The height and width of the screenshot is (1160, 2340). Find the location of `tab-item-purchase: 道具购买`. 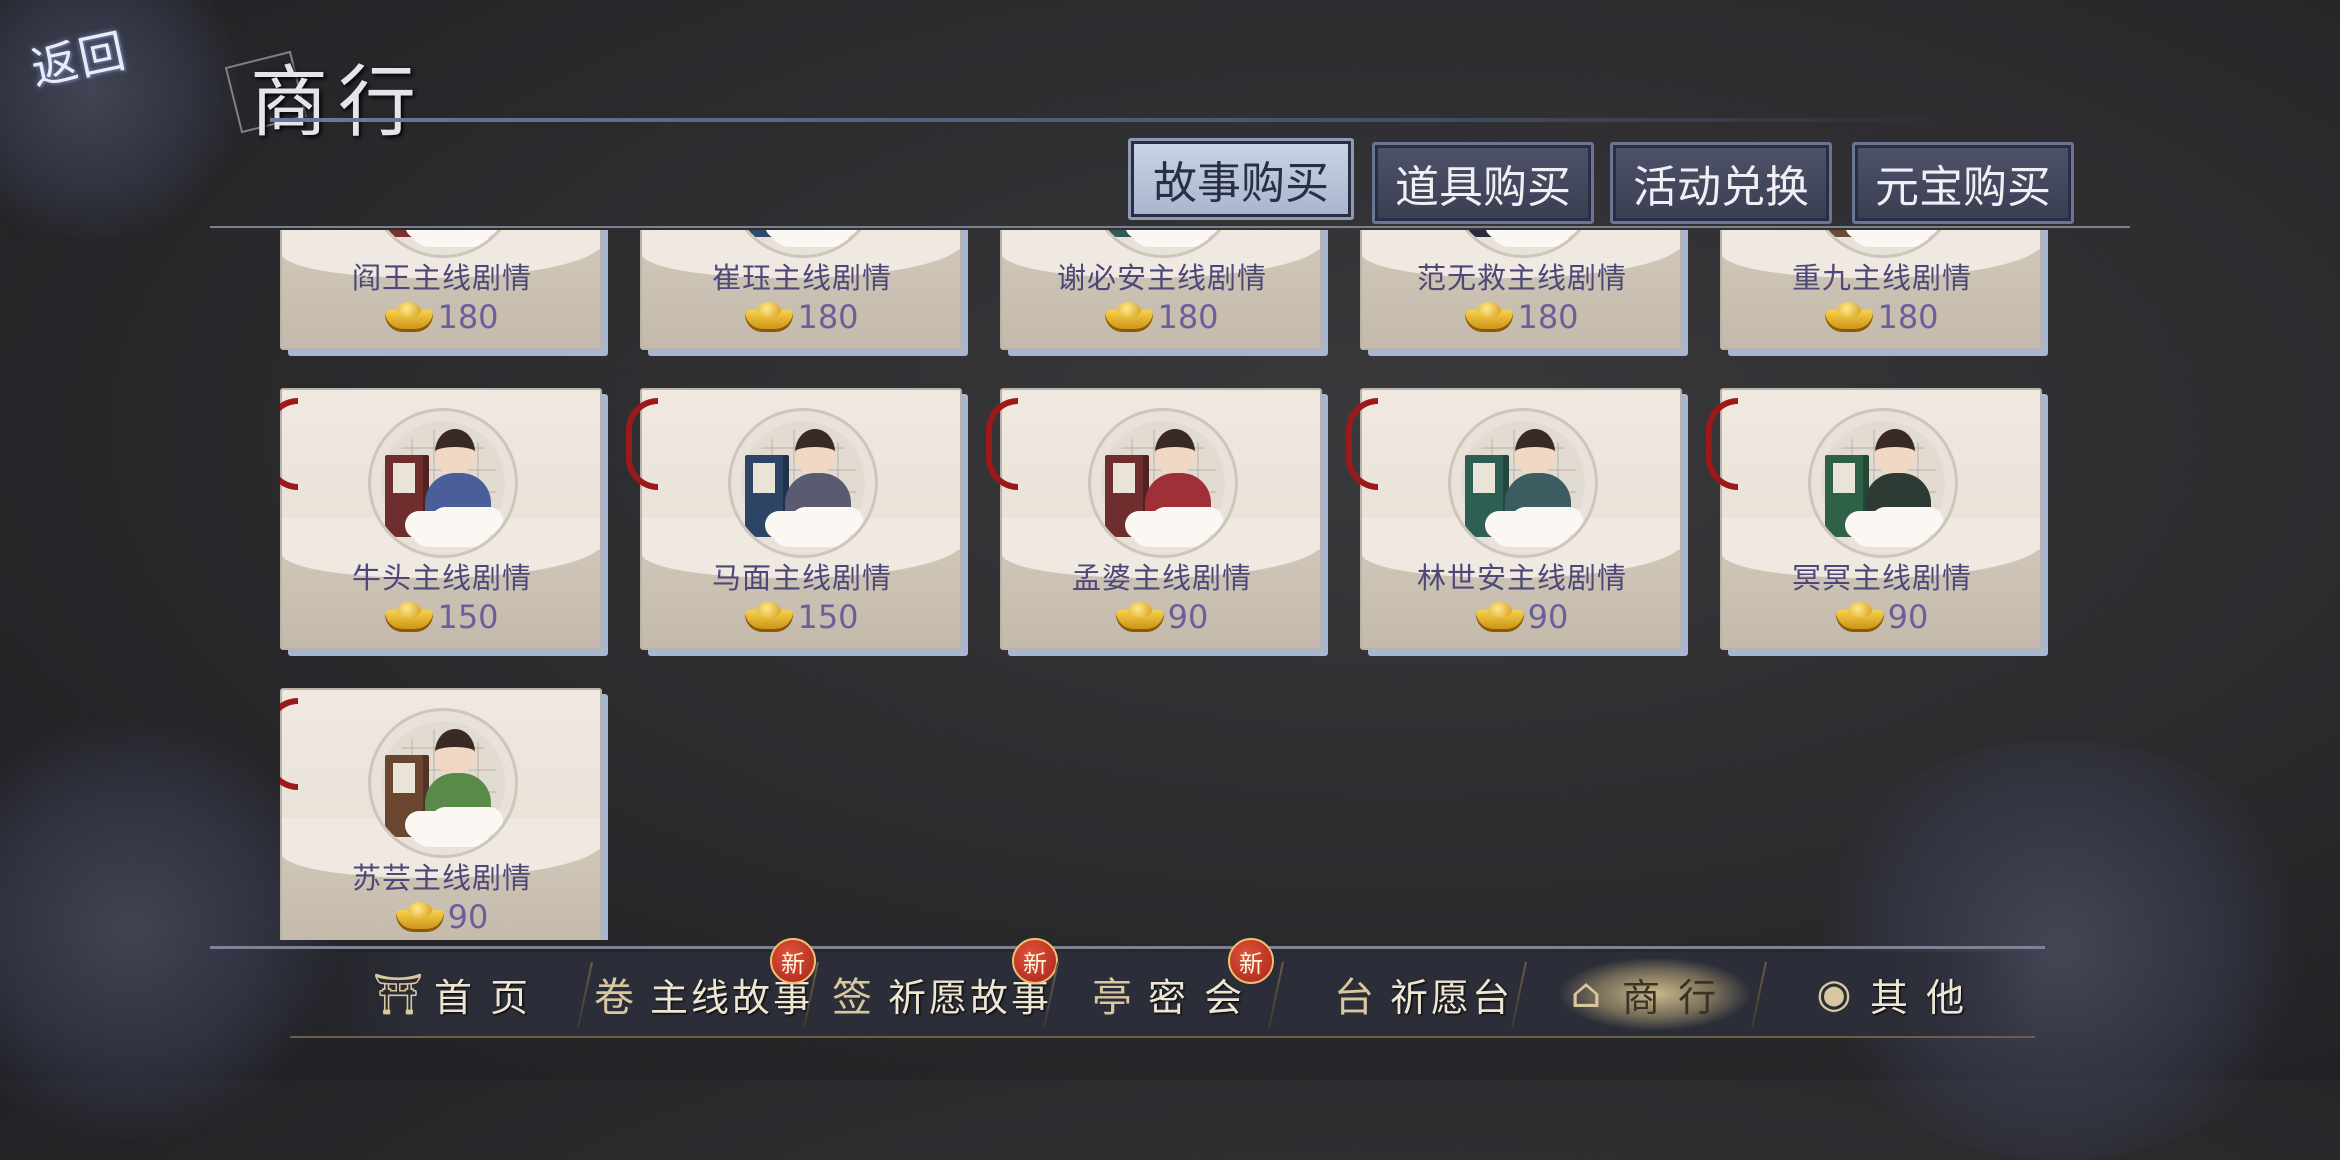

tab-item-purchase: 道具购买 is located at coordinates (1483, 183).